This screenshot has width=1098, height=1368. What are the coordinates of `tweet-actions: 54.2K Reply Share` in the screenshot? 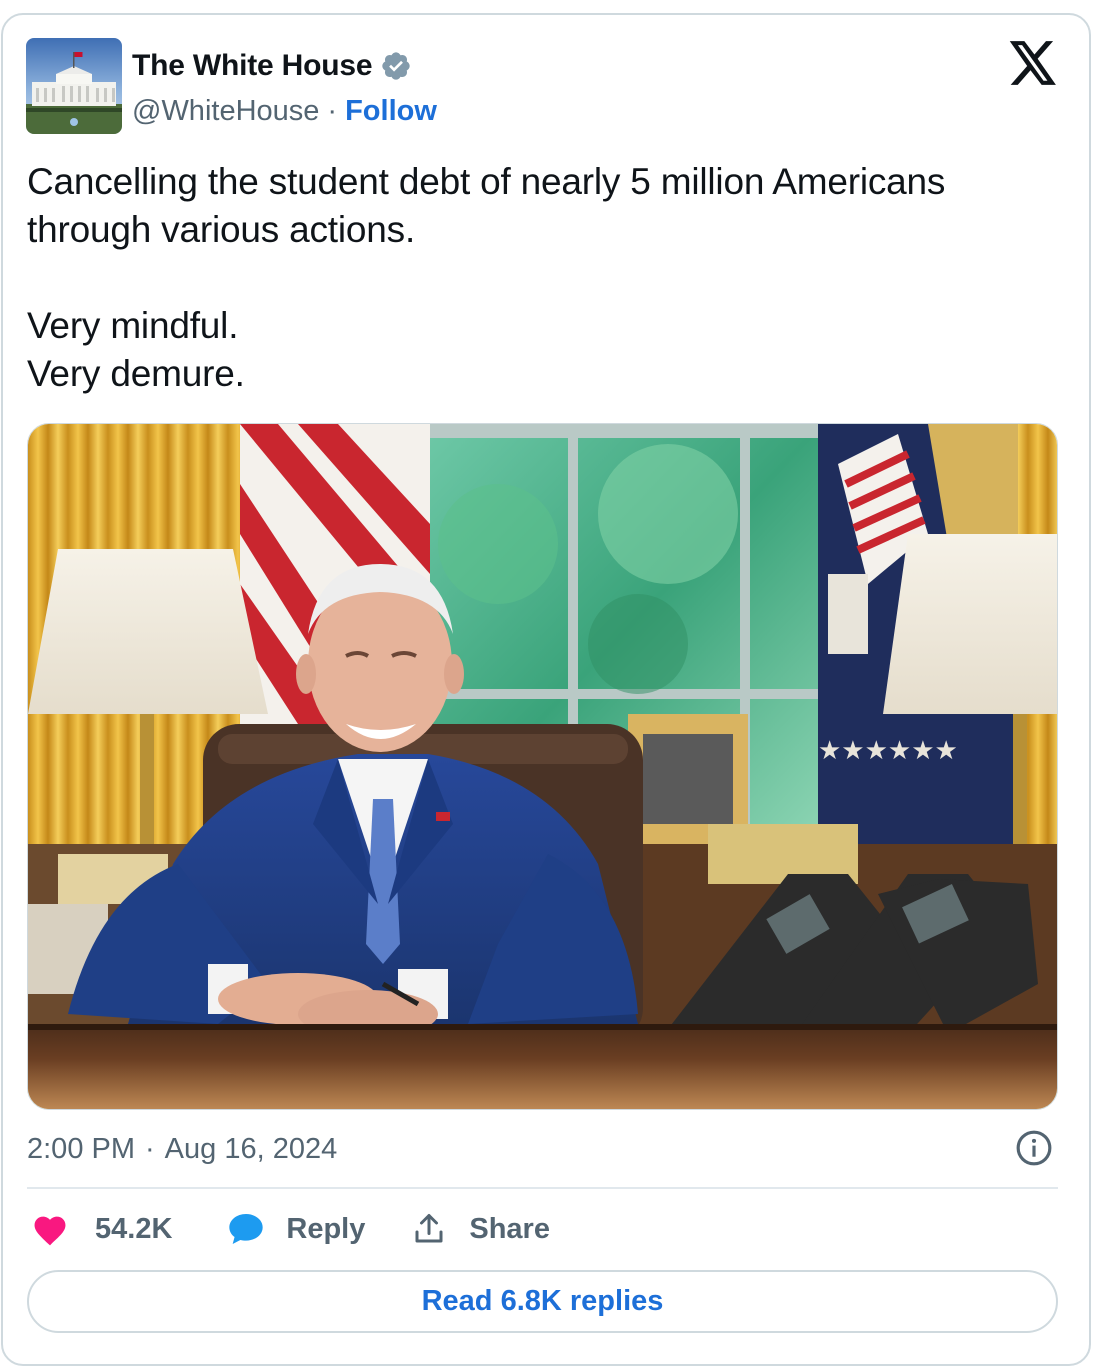 It's located at (288, 1229).